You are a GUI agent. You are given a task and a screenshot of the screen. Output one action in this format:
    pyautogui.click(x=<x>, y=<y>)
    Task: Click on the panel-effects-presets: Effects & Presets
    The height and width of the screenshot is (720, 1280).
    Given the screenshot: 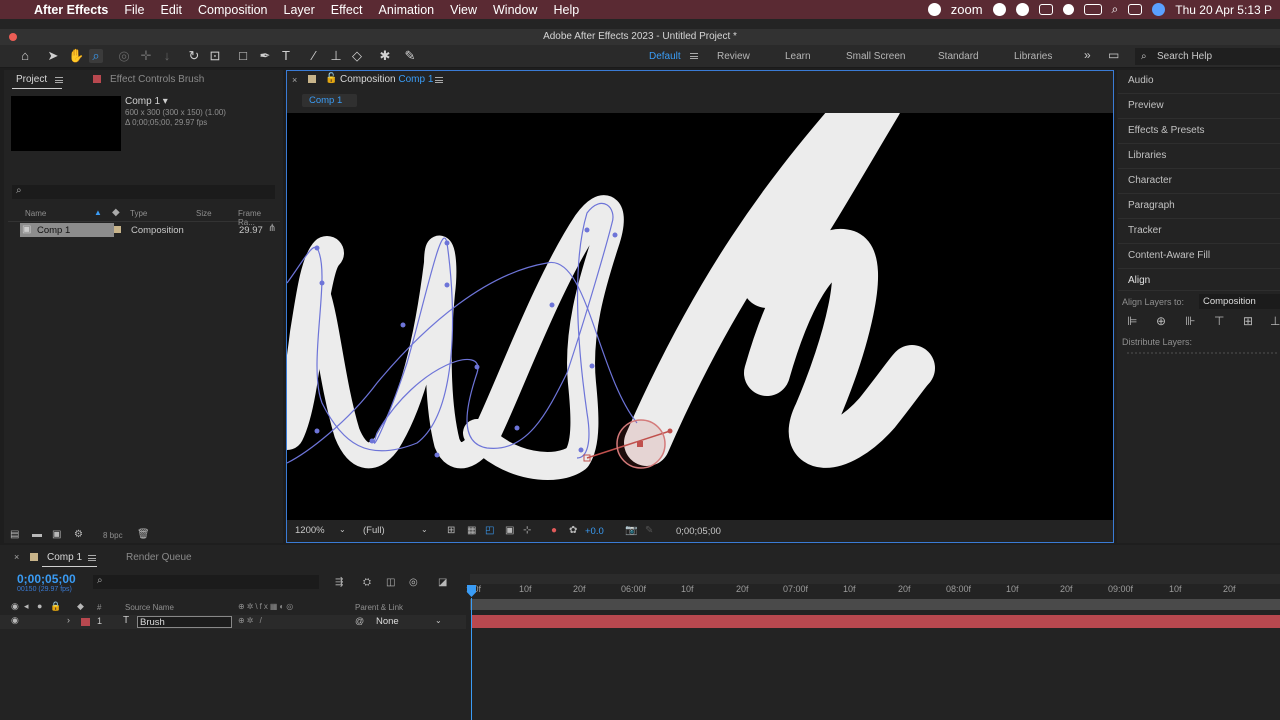 What is the action you would take?
    pyautogui.click(x=1166, y=130)
    